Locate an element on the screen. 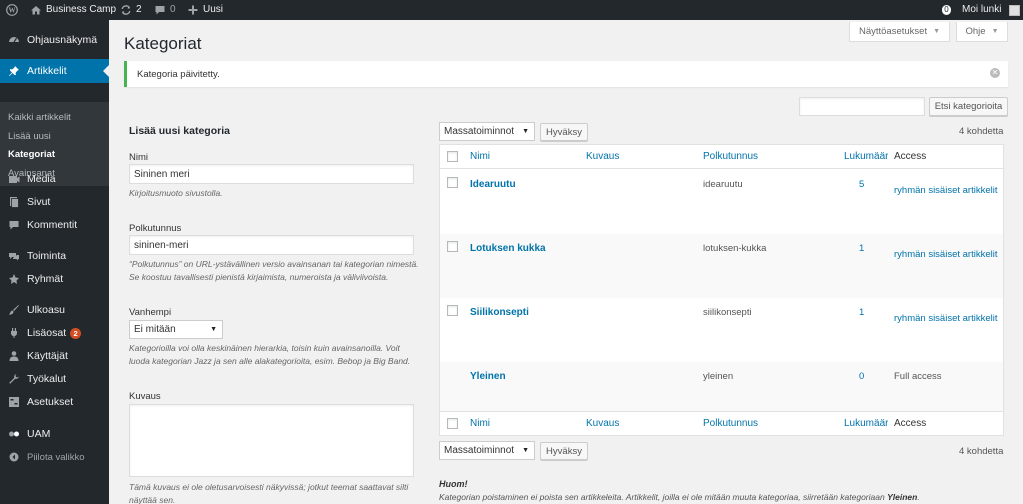  sidebar-item-dashboard: Ohjausnäkymä is located at coordinates (54, 40).